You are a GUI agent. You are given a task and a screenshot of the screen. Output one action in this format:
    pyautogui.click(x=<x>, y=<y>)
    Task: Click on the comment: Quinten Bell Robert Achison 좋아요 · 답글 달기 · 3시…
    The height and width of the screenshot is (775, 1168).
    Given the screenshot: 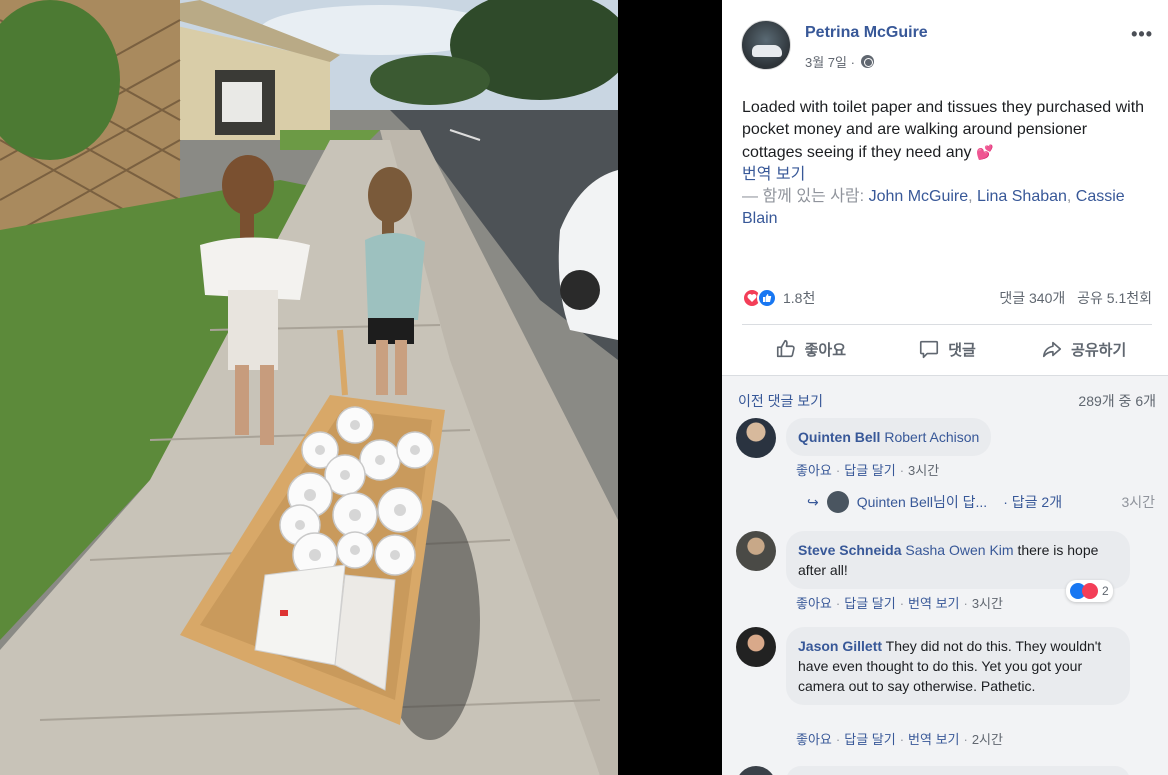 What is the action you would take?
    pyautogui.click(x=946, y=453)
    